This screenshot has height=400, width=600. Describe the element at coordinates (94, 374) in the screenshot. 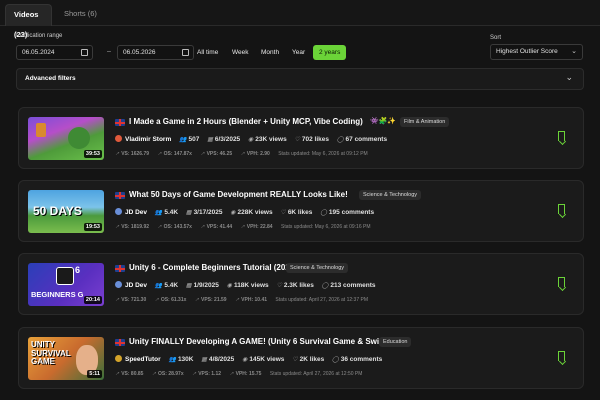

I see `video-duration: 5:11` at that location.